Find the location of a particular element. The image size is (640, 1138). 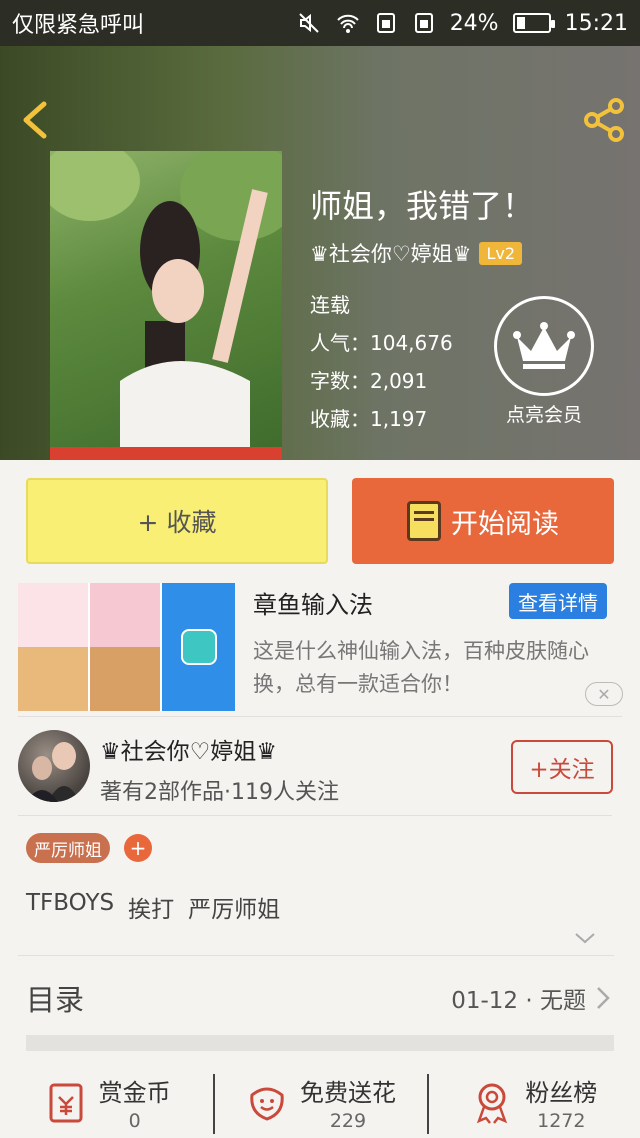

battery-percent: 24% is located at coordinates (474, 23).